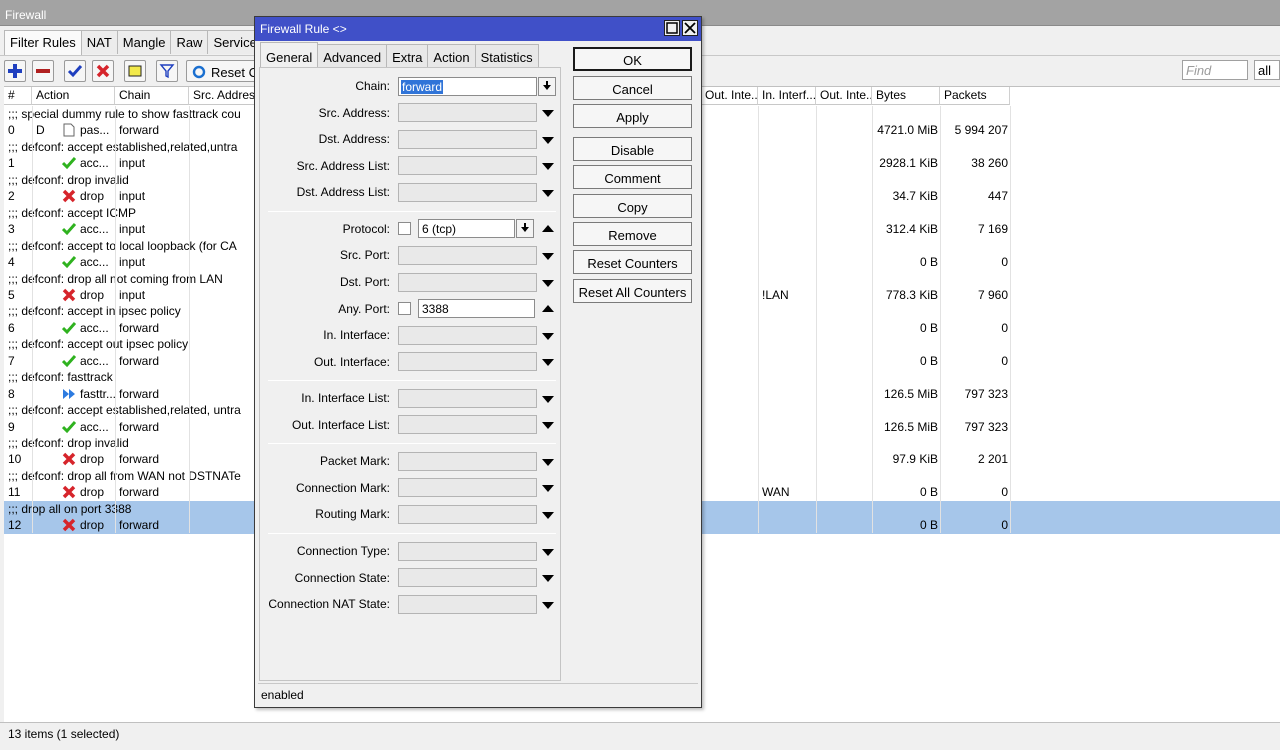 Image resolution: width=1280 pixels, height=750 pixels. I want to click on disable-rule-button: Disable, so click(632, 149).